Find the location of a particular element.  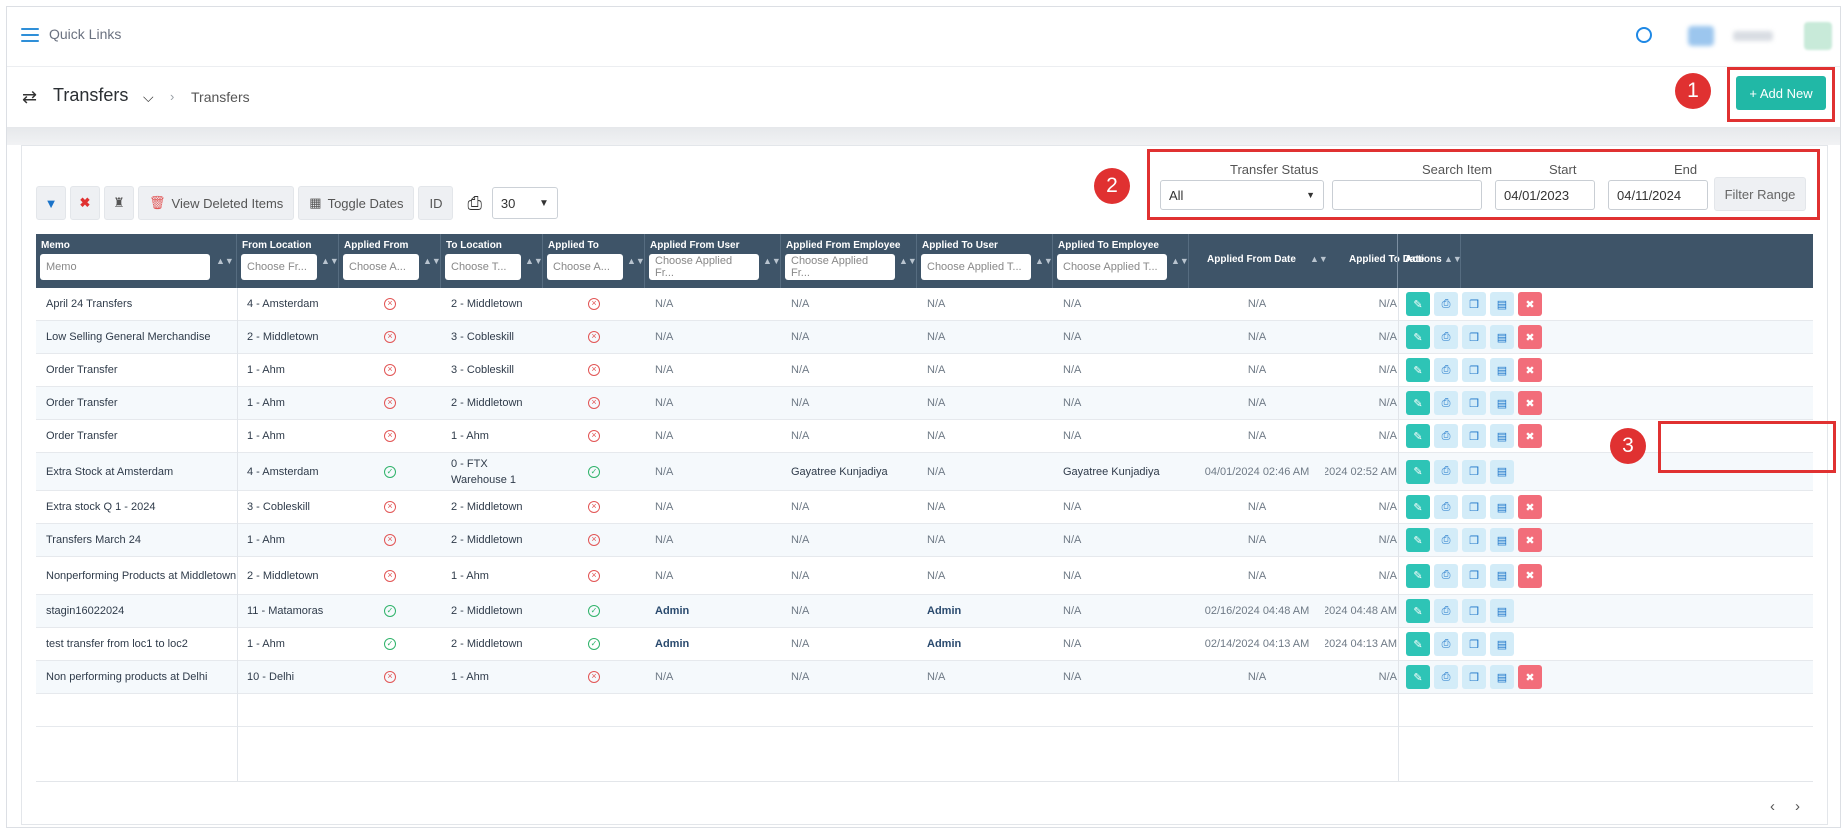

clear-filter-button: ✖ is located at coordinates (85, 203).